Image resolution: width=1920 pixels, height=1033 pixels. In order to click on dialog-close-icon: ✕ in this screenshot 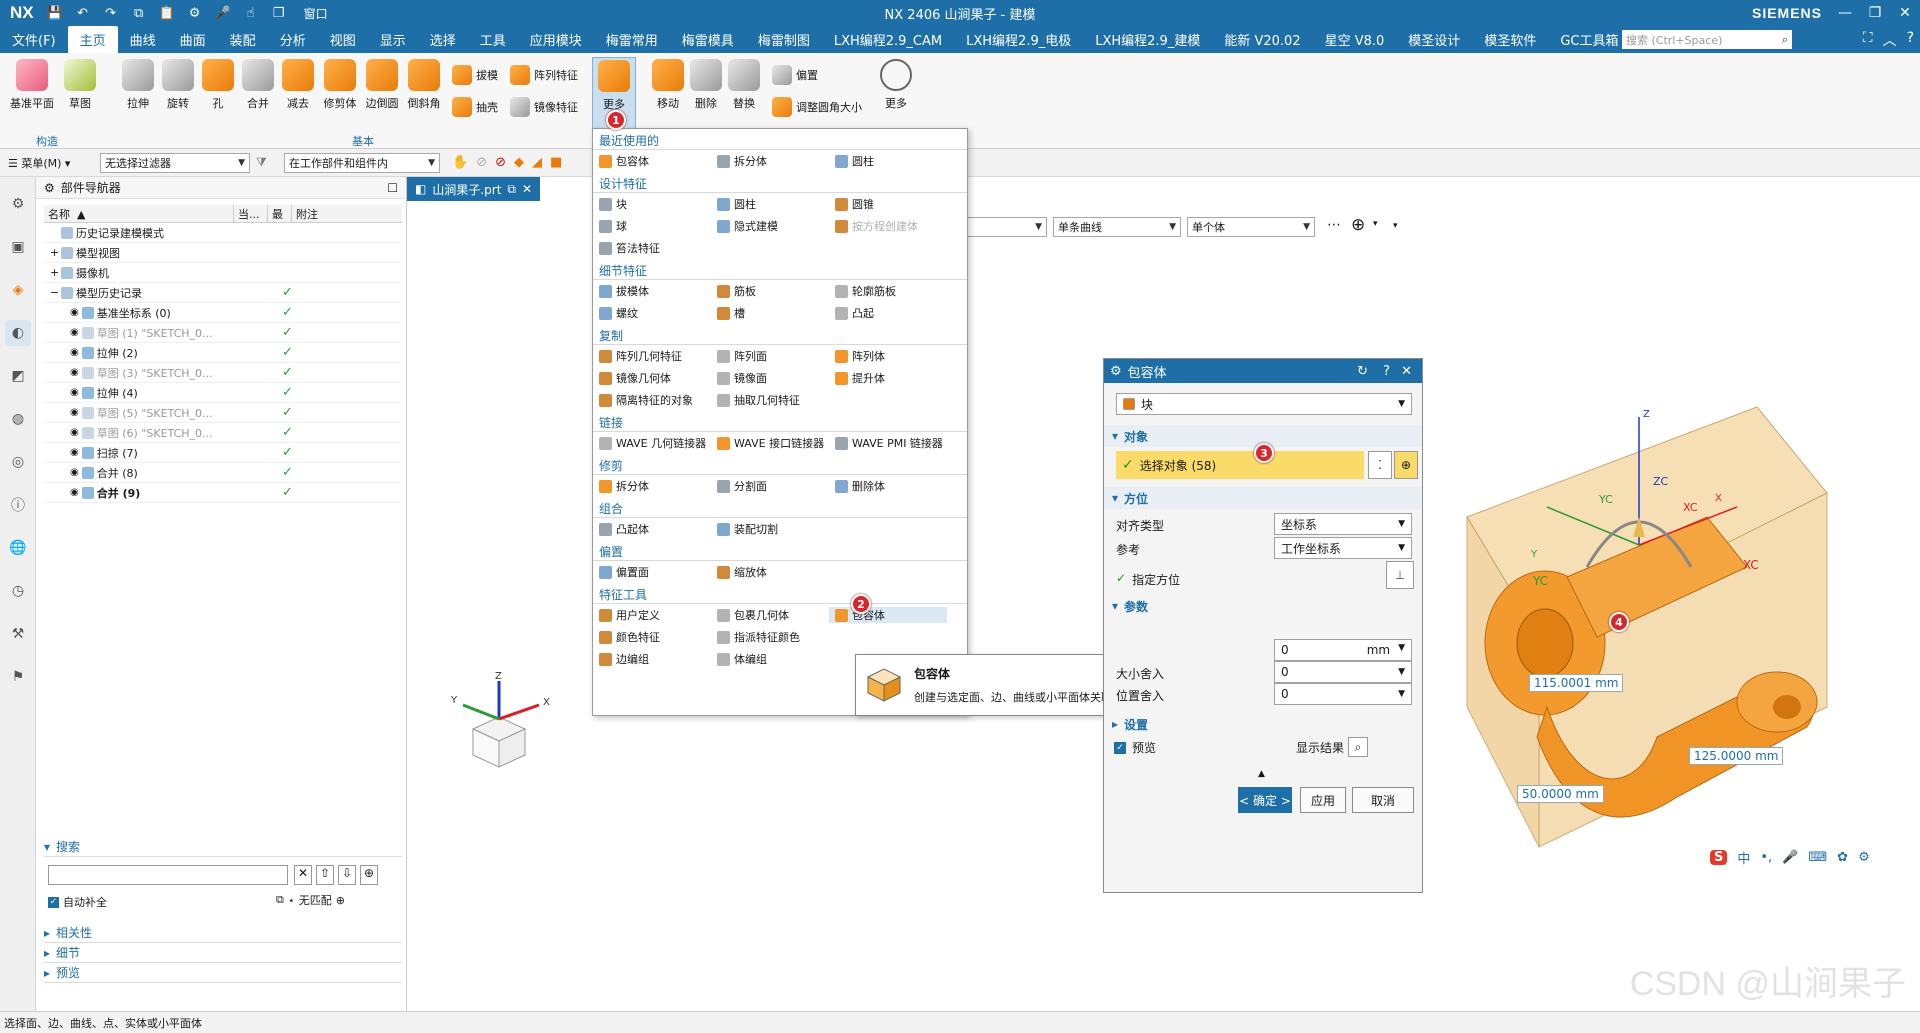, I will do `click(1406, 371)`.